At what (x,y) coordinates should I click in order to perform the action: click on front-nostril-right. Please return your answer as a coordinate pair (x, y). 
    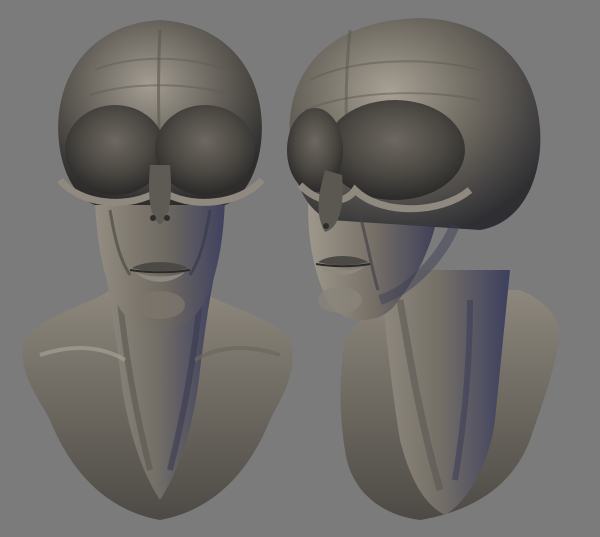
    Looking at the image, I should click on (167, 218).